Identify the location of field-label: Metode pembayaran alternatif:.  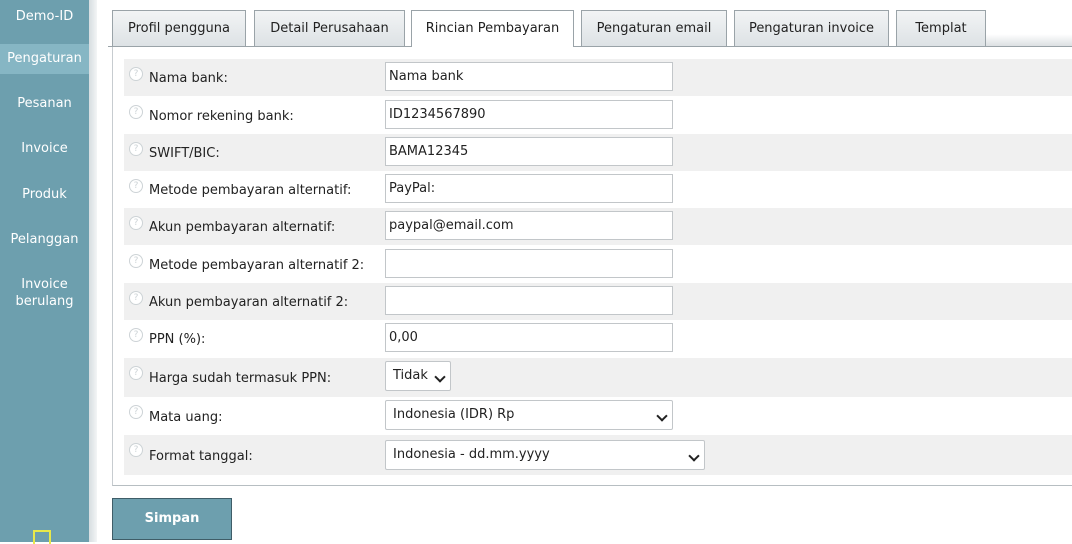
(250, 190).